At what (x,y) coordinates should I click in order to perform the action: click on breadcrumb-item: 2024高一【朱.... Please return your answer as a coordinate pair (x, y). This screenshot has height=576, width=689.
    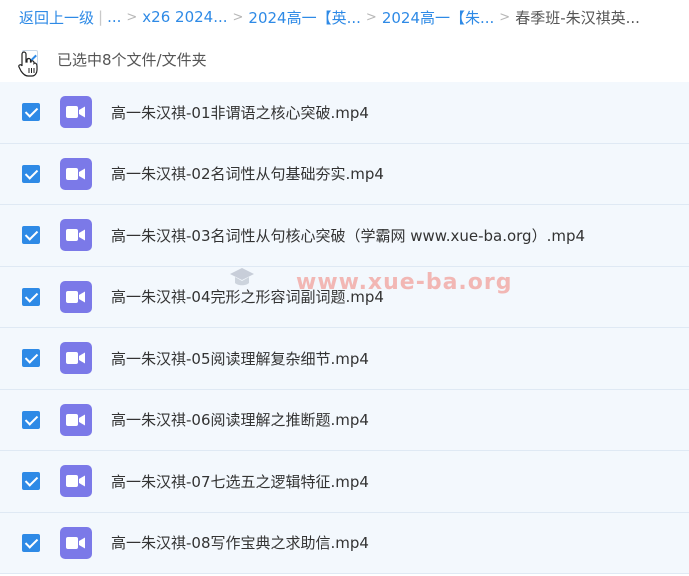
    Looking at the image, I should click on (438, 17).